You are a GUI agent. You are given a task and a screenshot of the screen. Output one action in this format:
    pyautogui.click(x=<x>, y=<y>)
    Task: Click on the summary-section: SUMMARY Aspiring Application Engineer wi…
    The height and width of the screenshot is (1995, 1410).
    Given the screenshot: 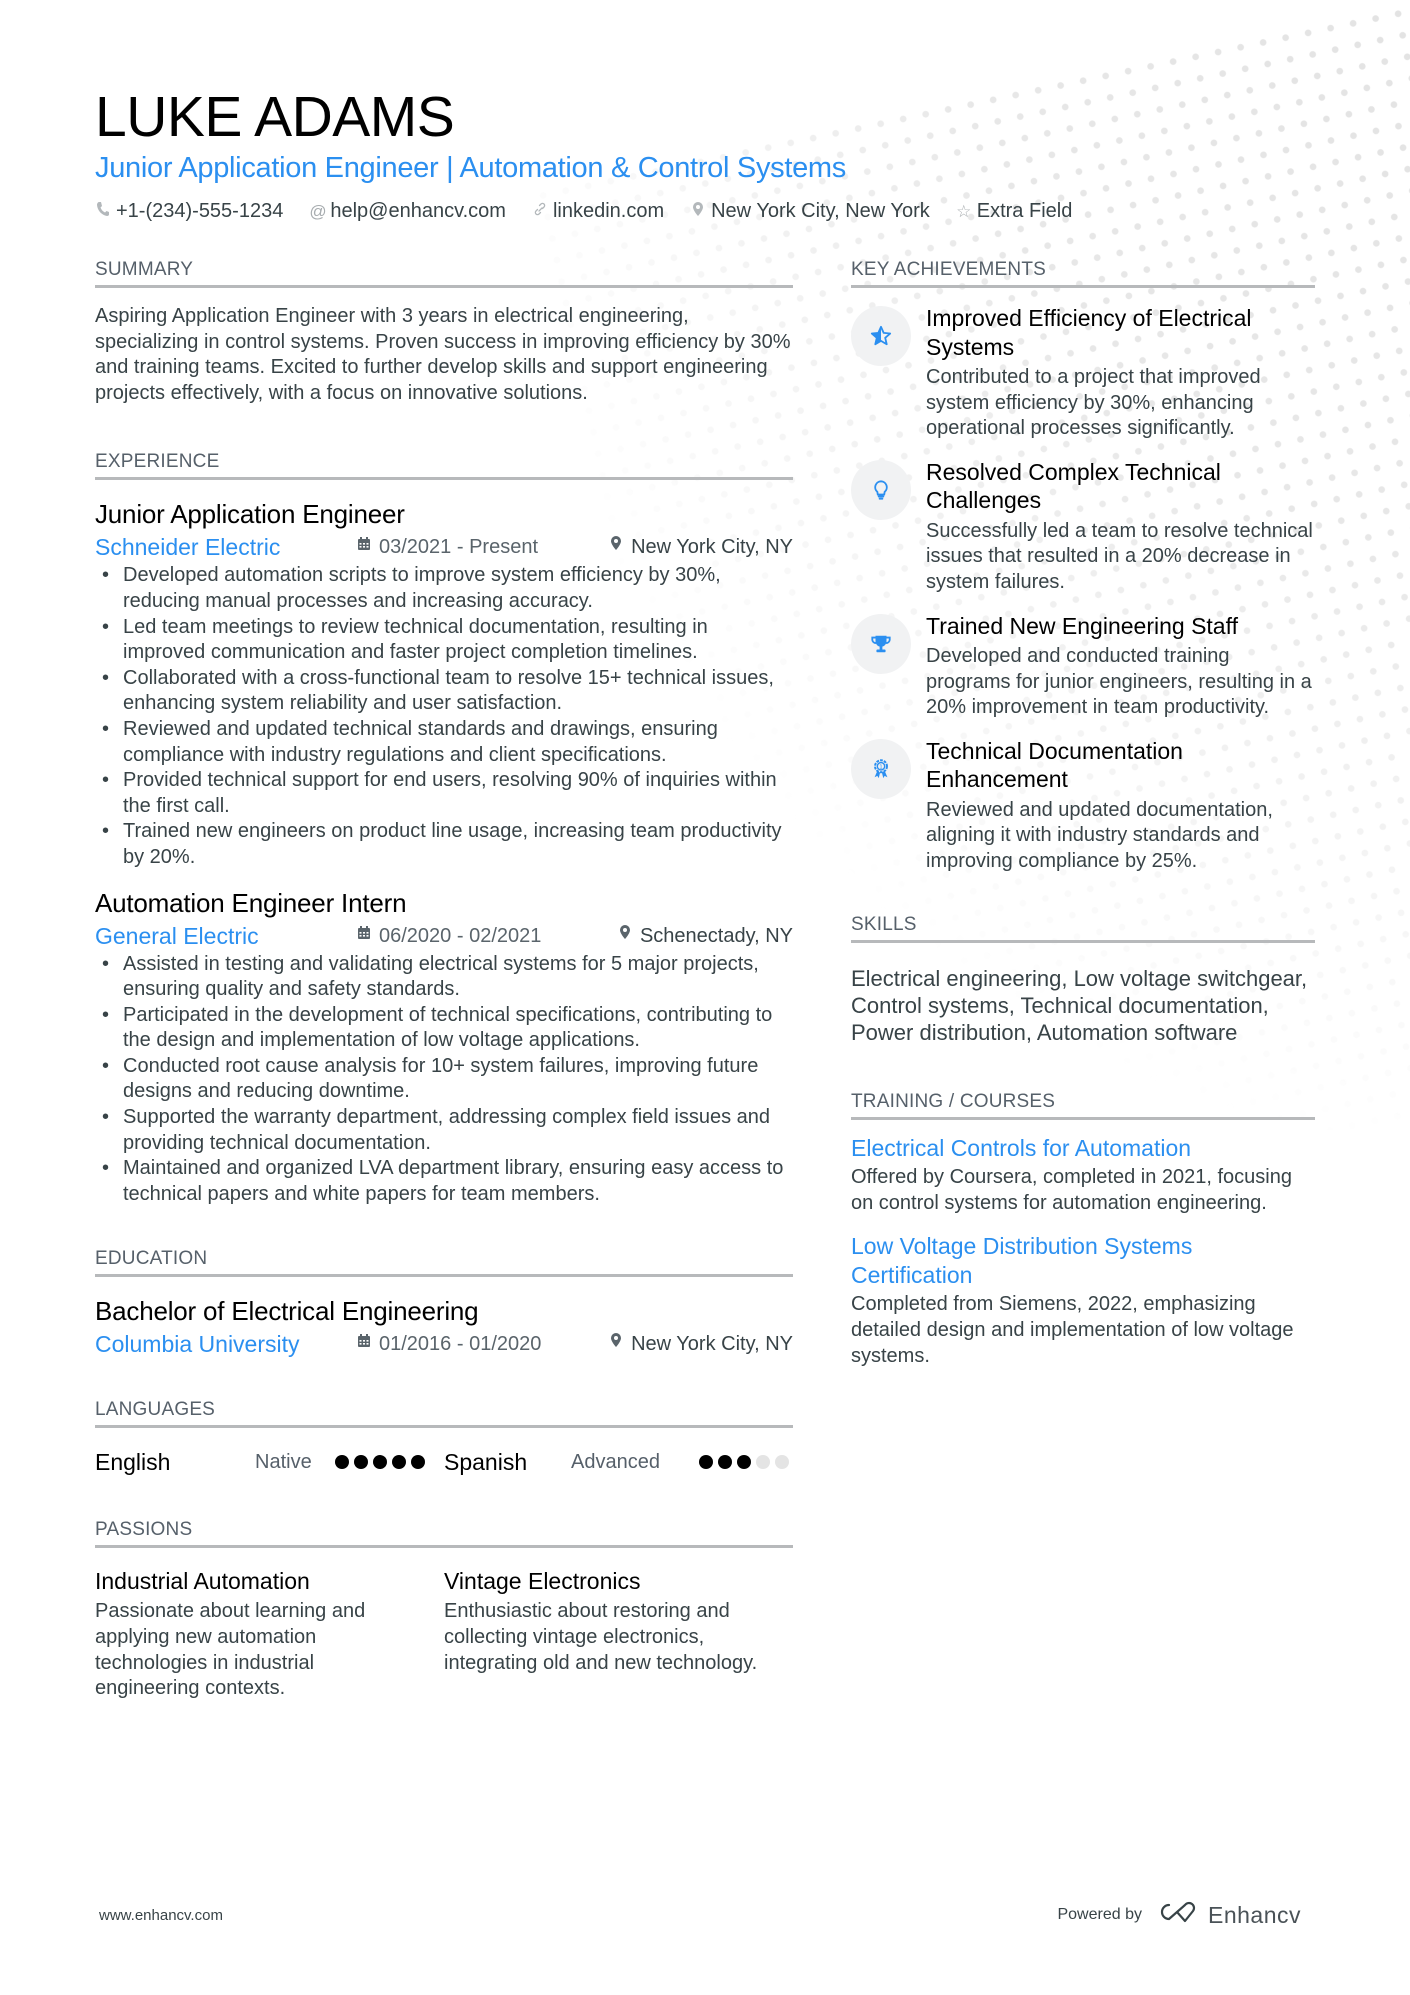 What is the action you would take?
    pyautogui.click(x=444, y=332)
    